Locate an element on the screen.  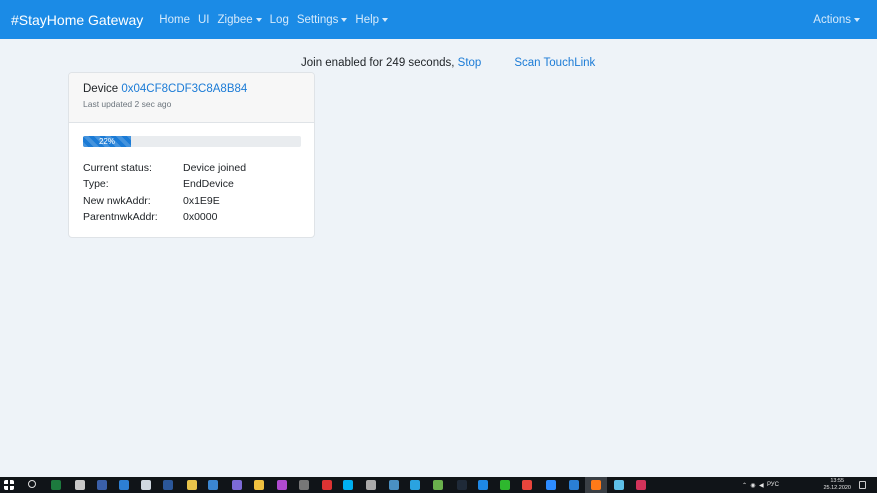
windows-taskbar: ⌃ ◉ ◀ РУС 13:55 25.12.2020 is located at coordinates (438, 485).